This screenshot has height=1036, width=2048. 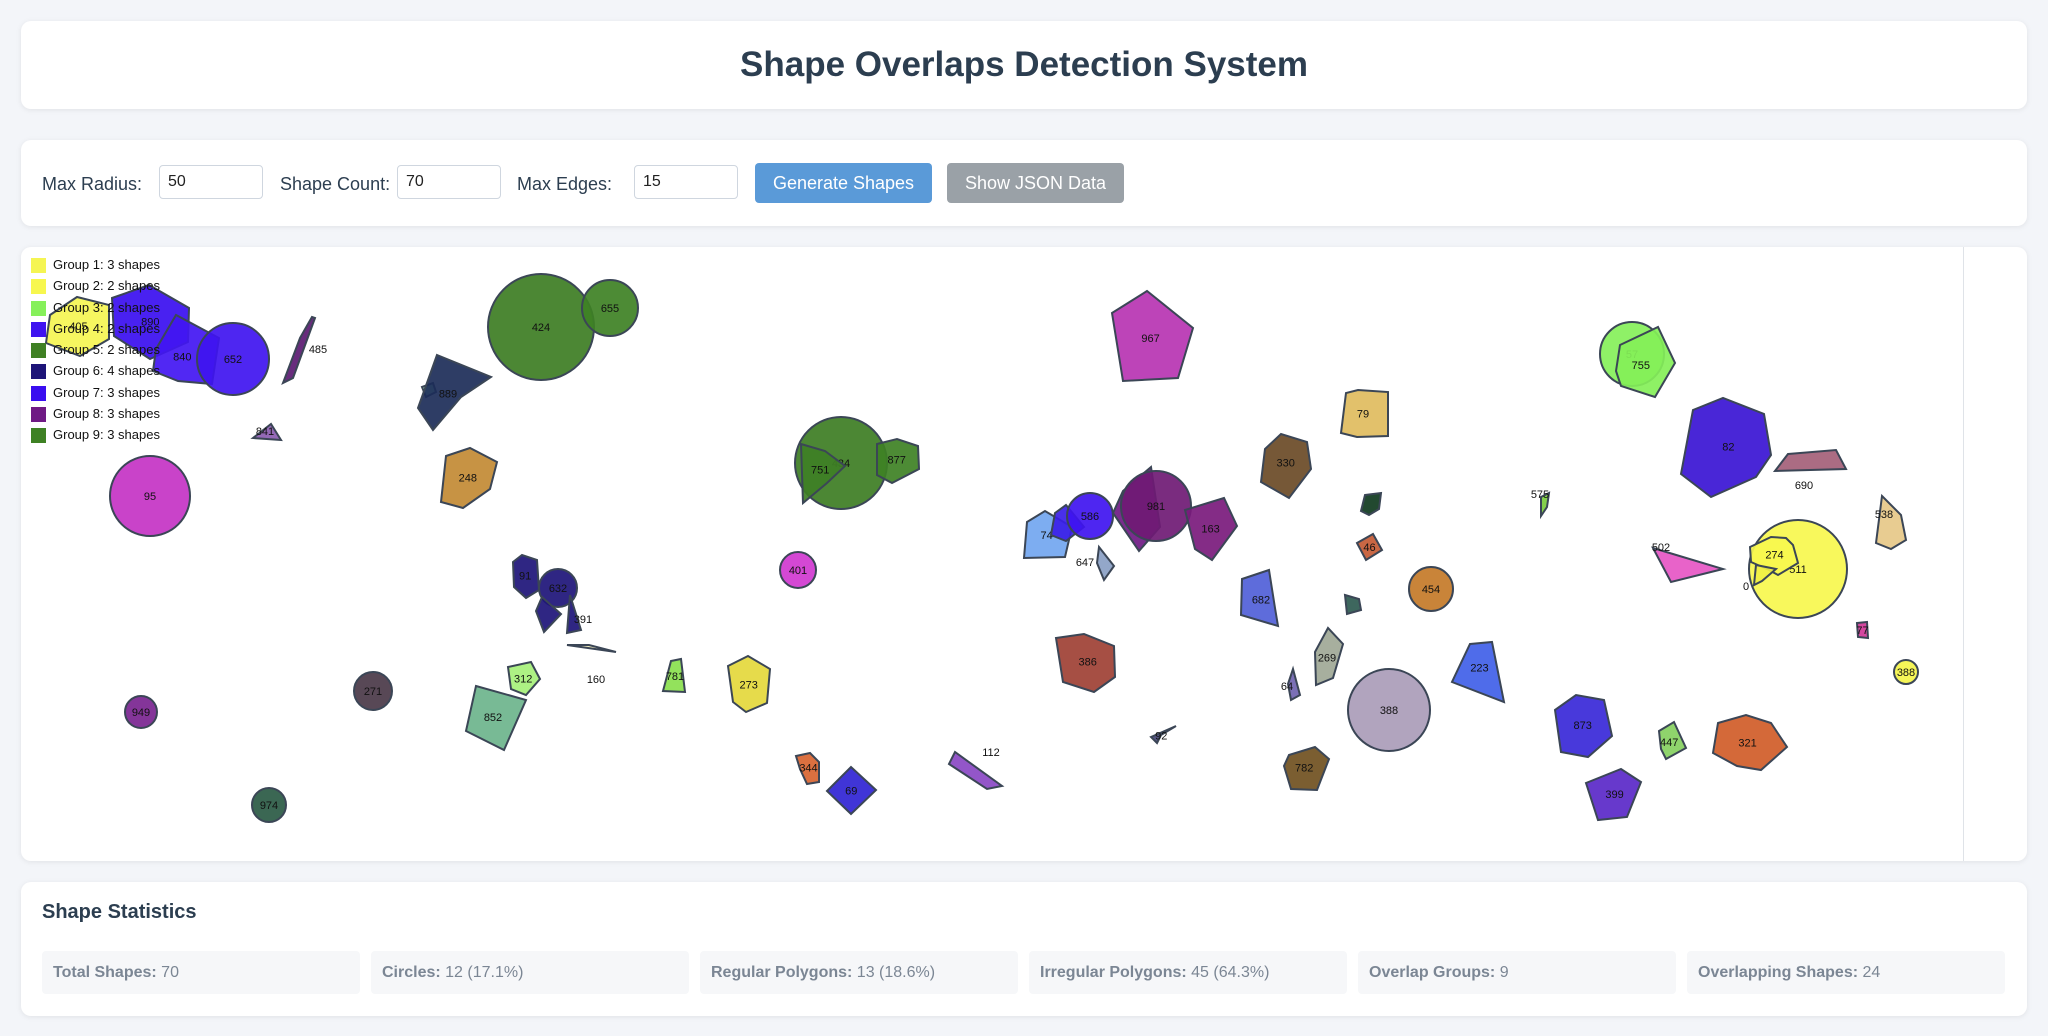 What do you see at coordinates (269, 806) in the screenshot?
I see `shape-label: 974` at bounding box center [269, 806].